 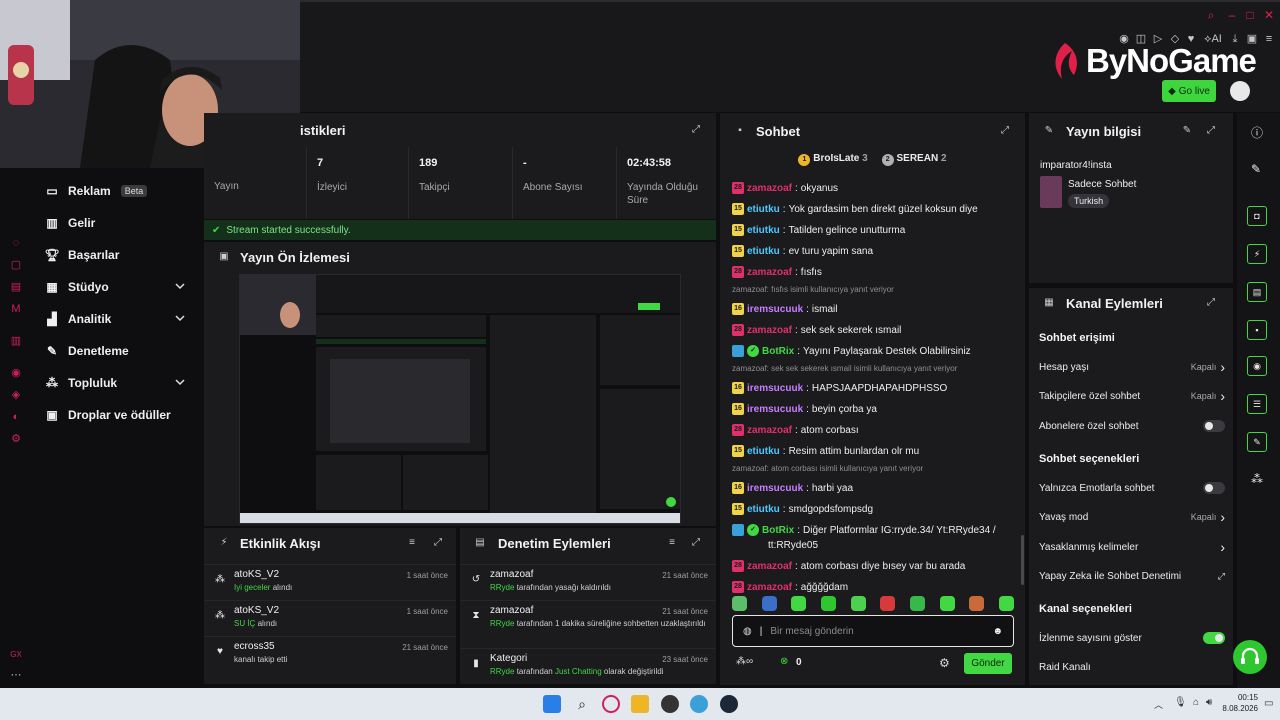 I want to click on maximize-icon: □, so click(x=1250, y=15).